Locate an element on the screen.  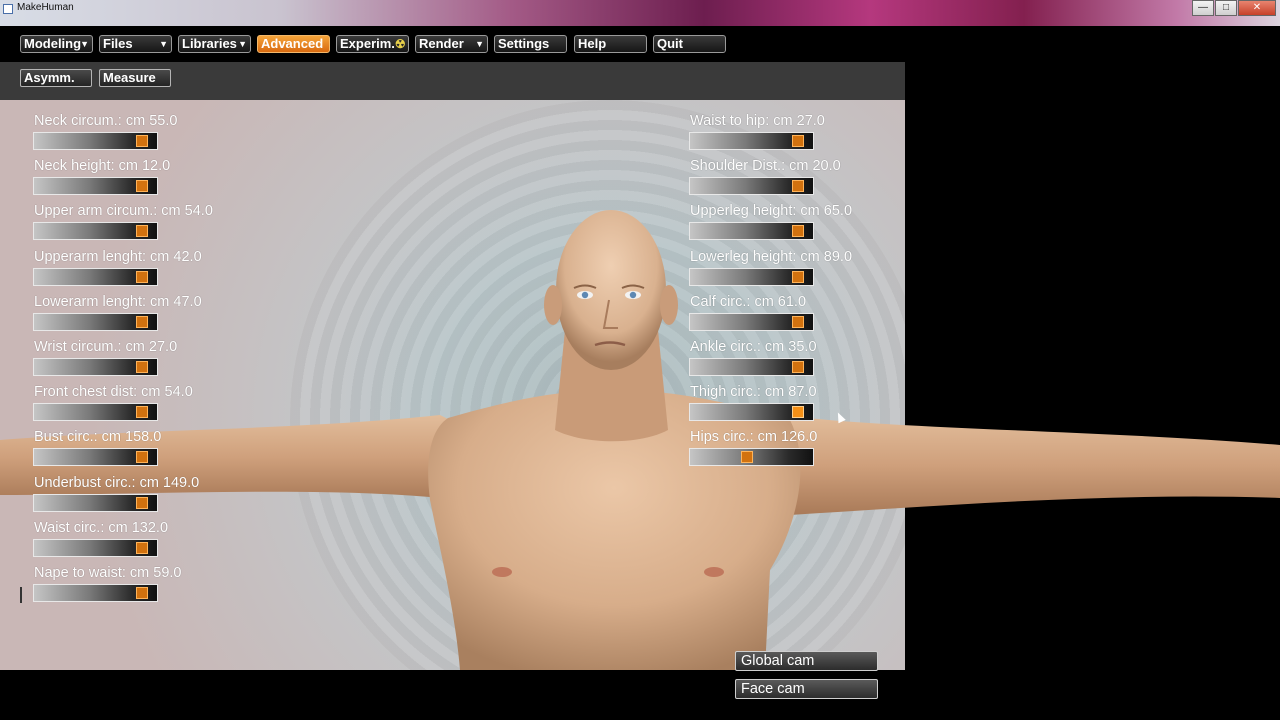
menu-settings-button: Settings is located at coordinates (530, 44).